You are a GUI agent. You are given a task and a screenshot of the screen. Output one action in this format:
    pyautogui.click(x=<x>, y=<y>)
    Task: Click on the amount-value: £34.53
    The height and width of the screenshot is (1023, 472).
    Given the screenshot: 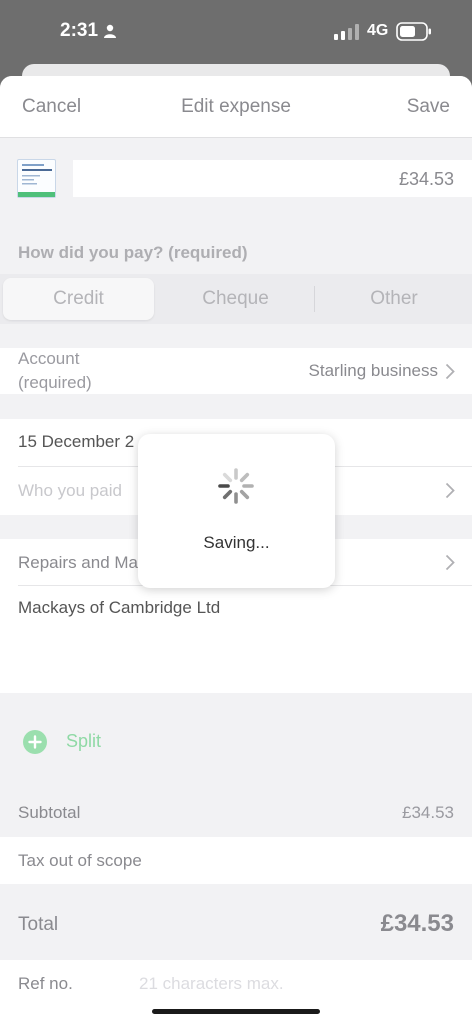 What is the action you would take?
    pyautogui.click(x=426, y=179)
    